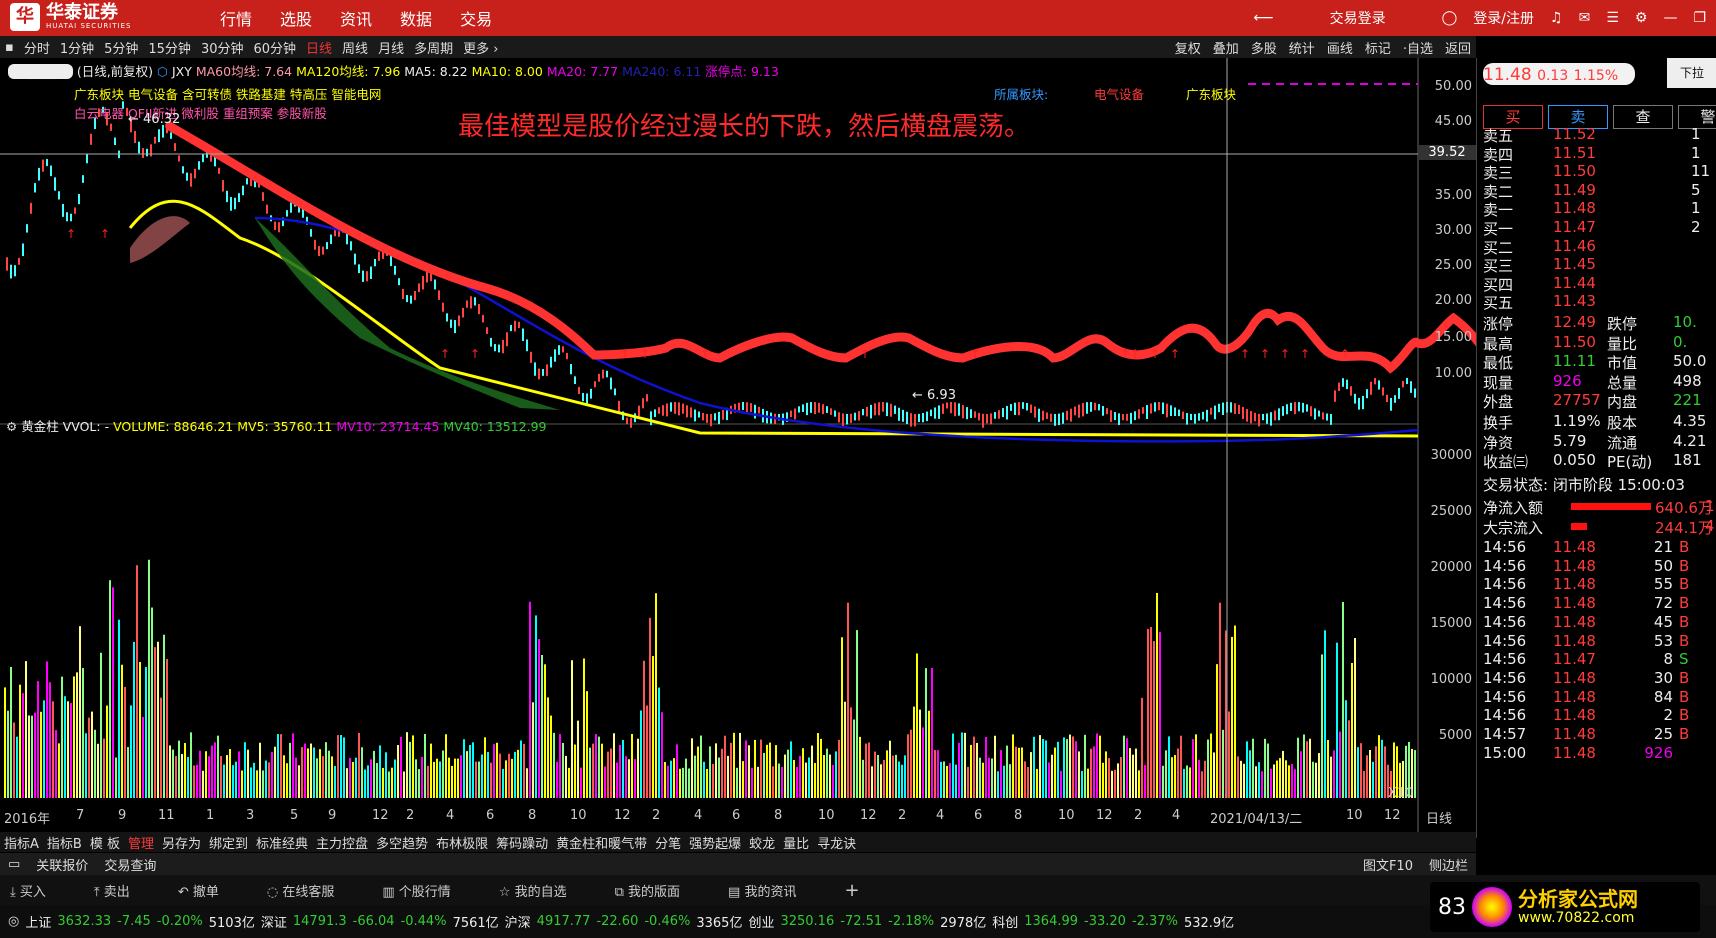  Describe the element at coordinates (1226, 47) in the screenshot. I see `tool-overlay: 叠加` at that location.